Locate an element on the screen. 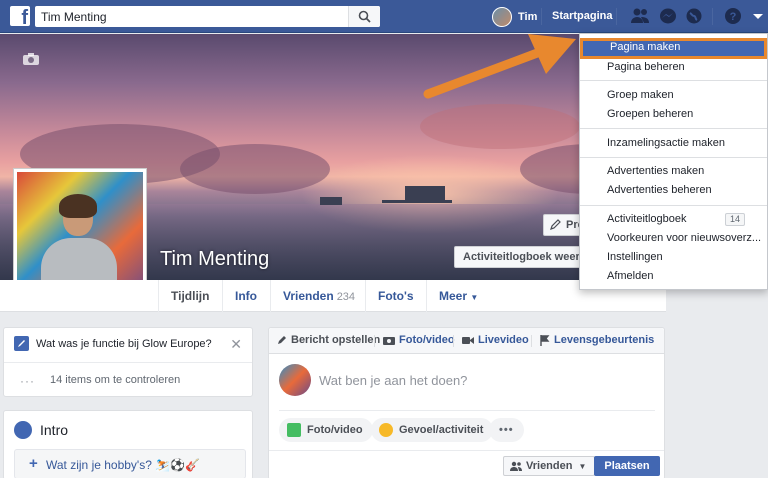  composer-footer: Vrienden ▼ Plaatsen is located at coordinates (466, 464).